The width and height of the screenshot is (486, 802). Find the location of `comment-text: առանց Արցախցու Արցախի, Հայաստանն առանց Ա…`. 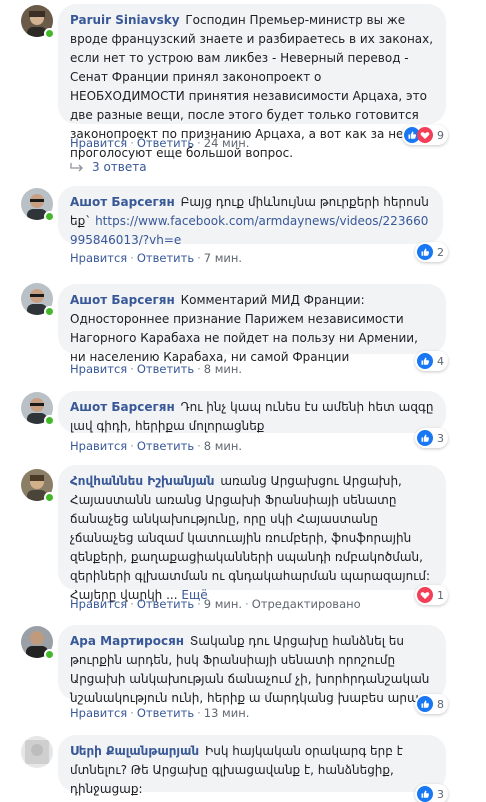

comment-text: առանց Արցախցու Արցախի, Հայաստանն առանց Ա… is located at coordinates (250, 538).